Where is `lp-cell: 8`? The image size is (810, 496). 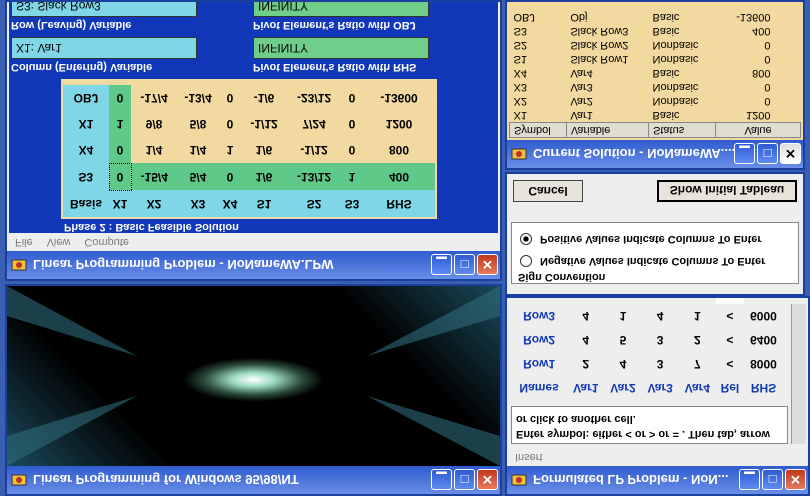 lp-cell: 8 is located at coordinates (585, 300).